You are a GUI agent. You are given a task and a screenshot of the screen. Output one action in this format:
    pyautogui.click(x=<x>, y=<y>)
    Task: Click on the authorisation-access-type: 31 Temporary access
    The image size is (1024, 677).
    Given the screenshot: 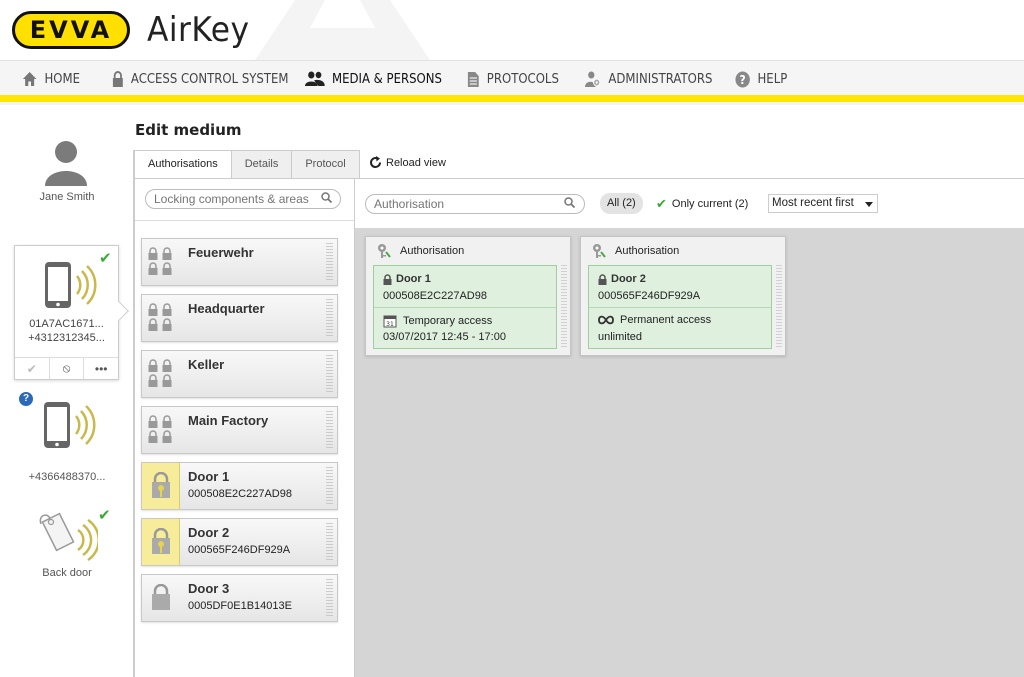 What is the action you would take?
    pyautogui.click(x=437, y=321)
    